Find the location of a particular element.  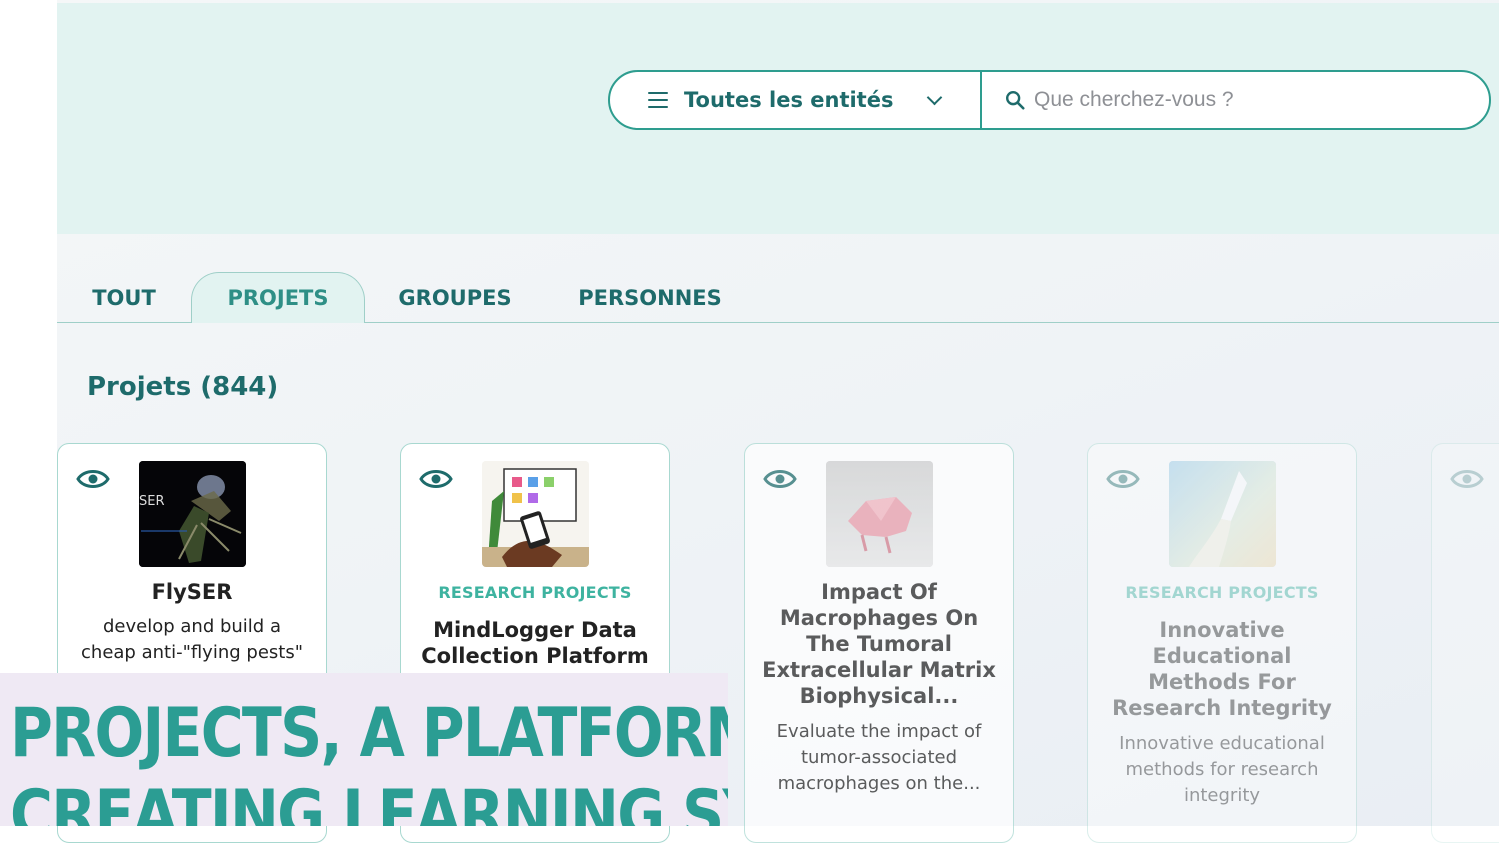

entity-filter-label: Toutes les entités is located at coordinates (789, 100).